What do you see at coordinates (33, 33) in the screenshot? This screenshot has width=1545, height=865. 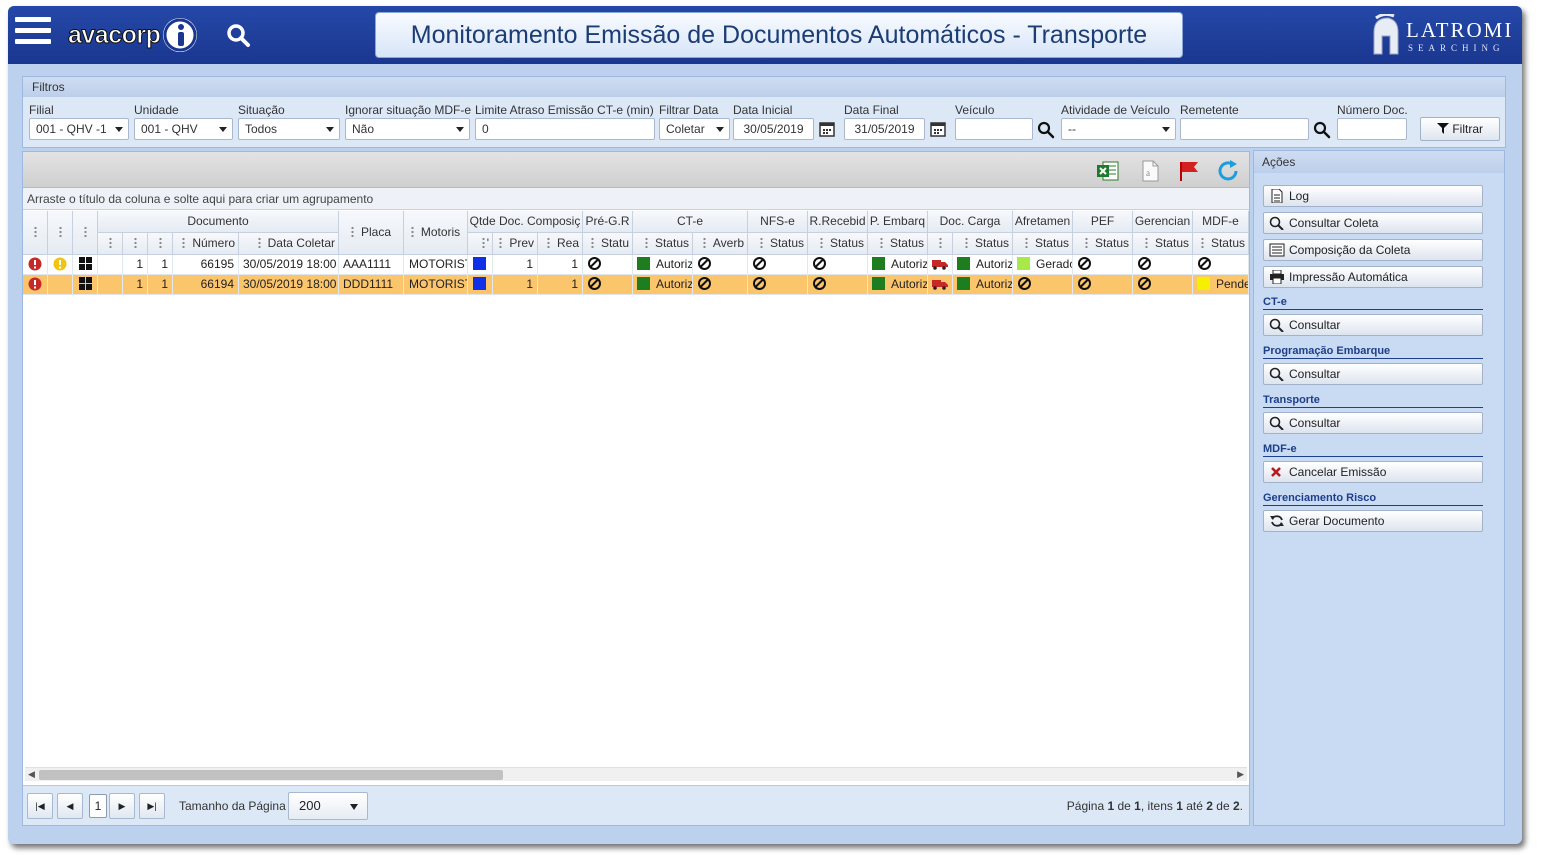 I see `menu-icon` at bounding box center [33, 33].